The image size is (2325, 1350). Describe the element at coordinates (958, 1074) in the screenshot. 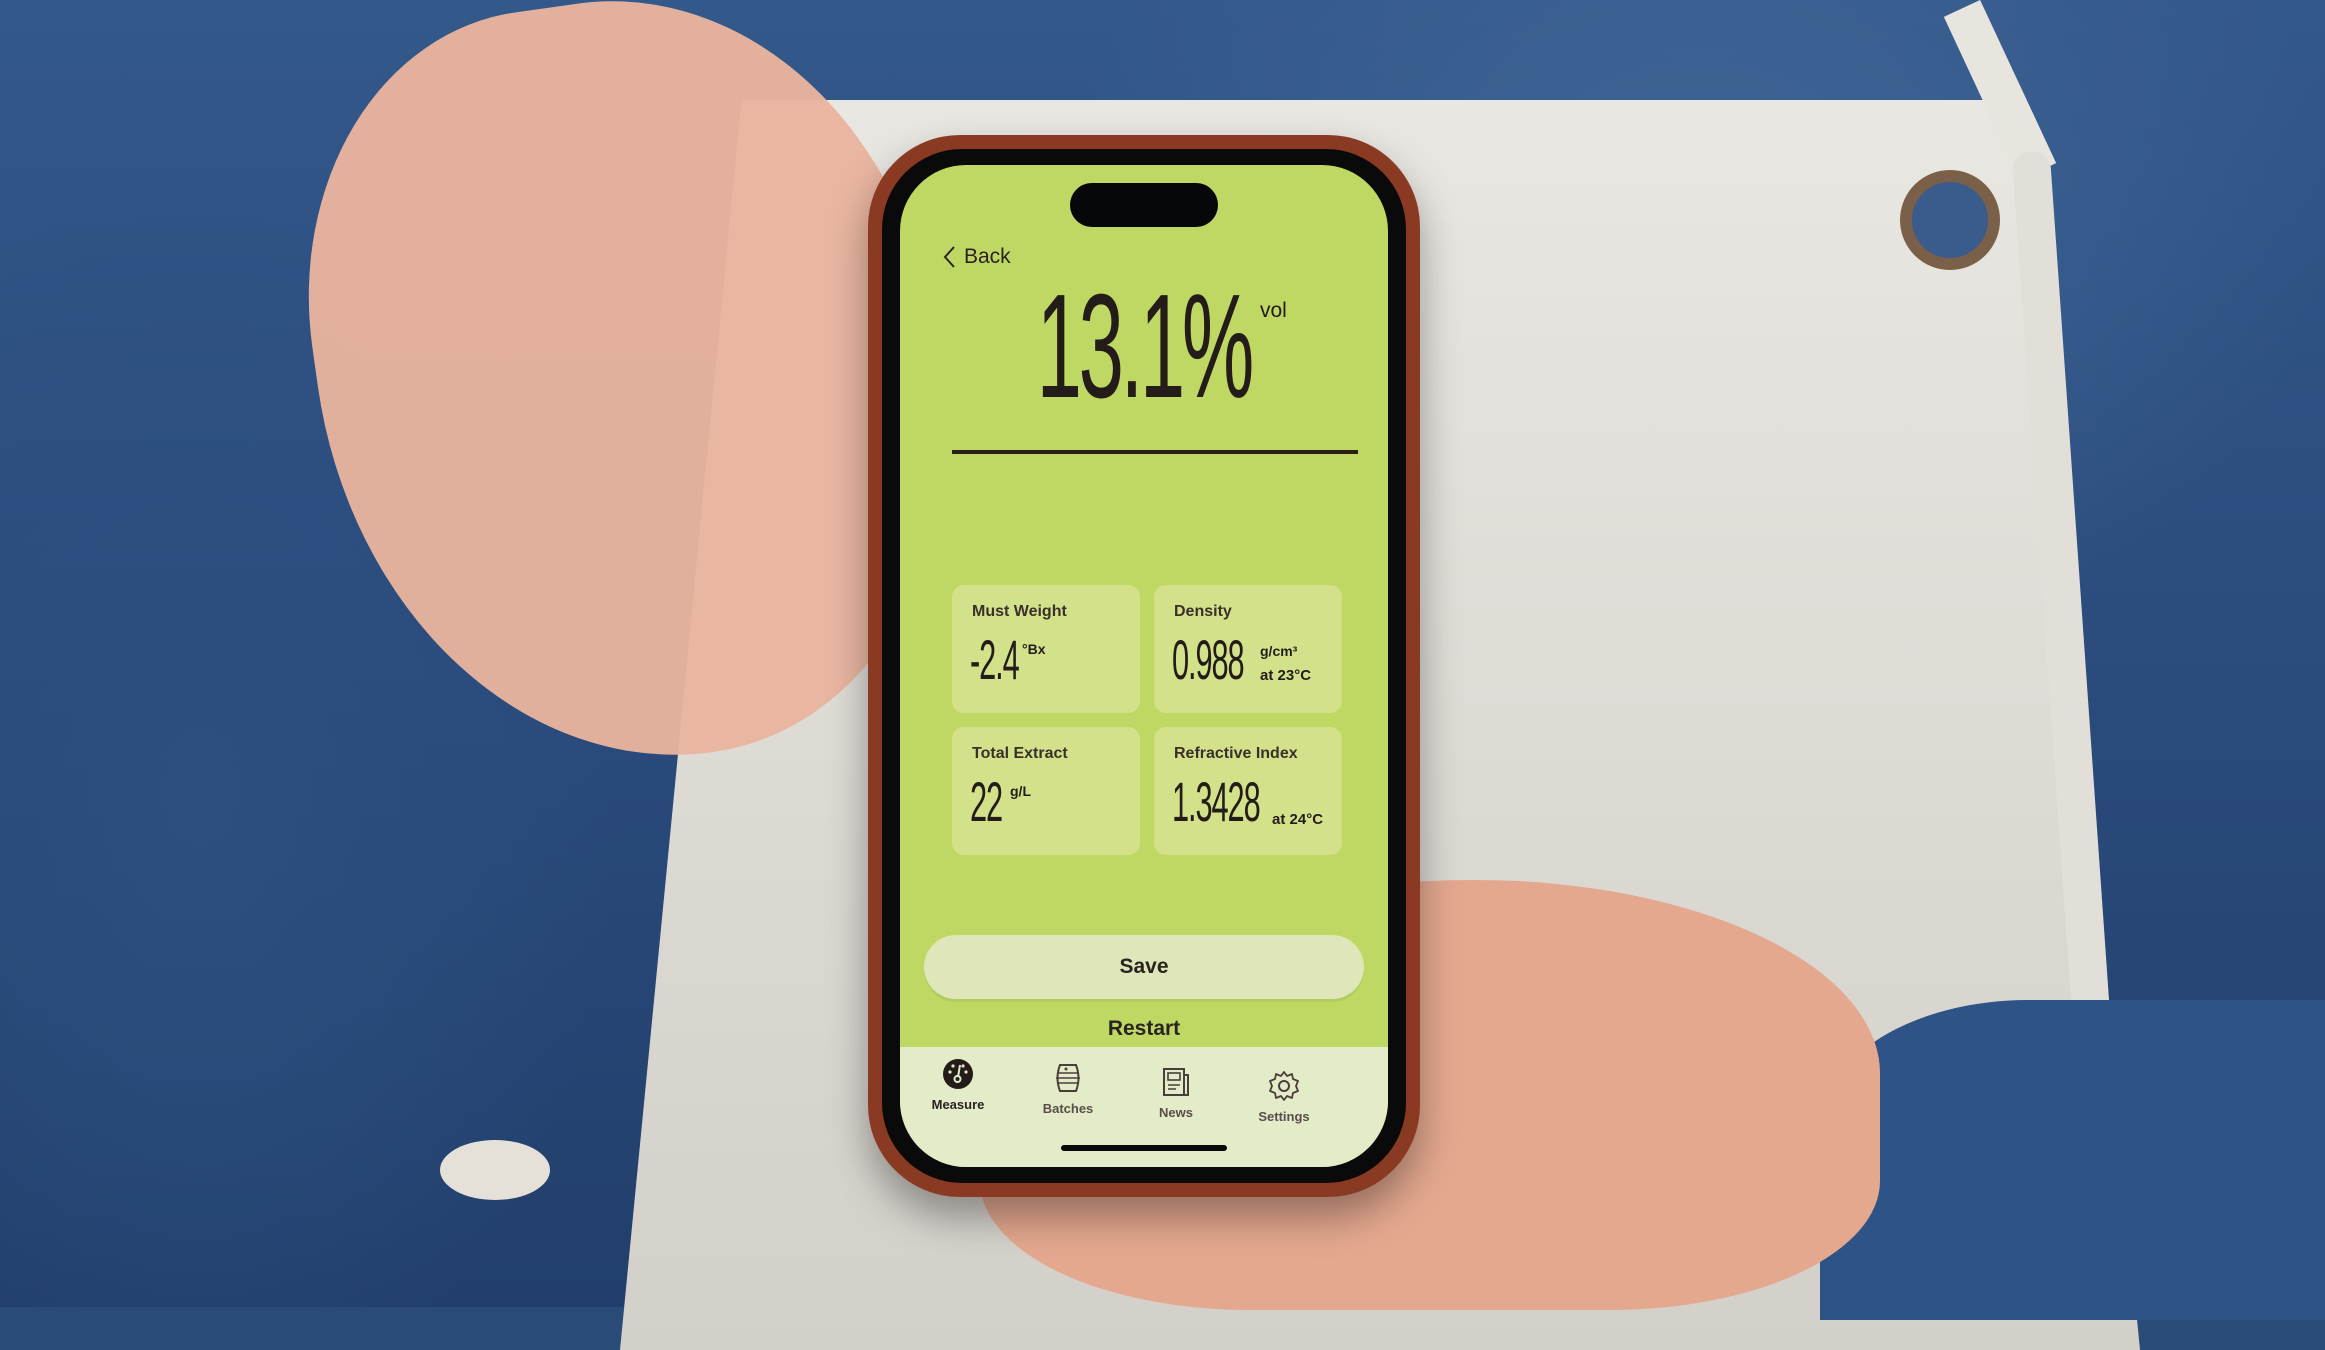

I see `gauge-icon` at that location.